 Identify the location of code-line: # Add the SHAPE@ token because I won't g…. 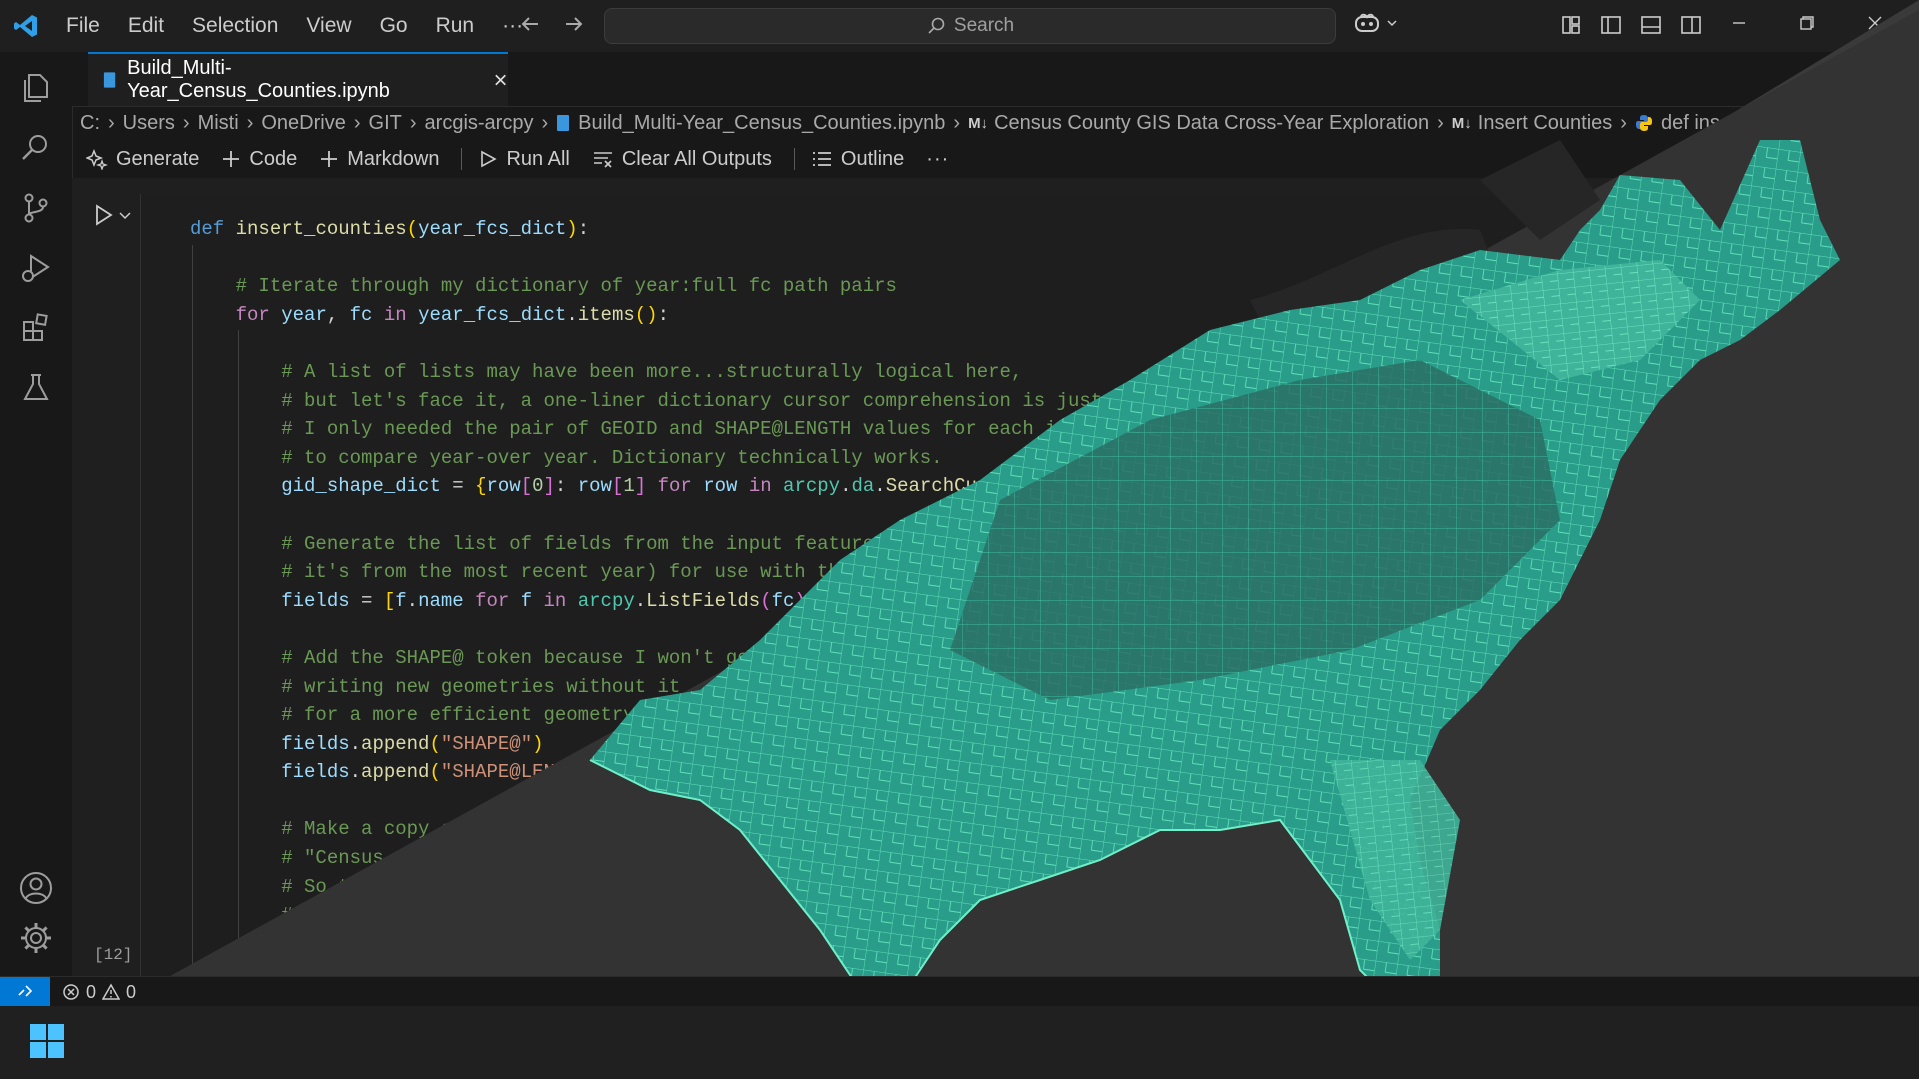
(680, 658).